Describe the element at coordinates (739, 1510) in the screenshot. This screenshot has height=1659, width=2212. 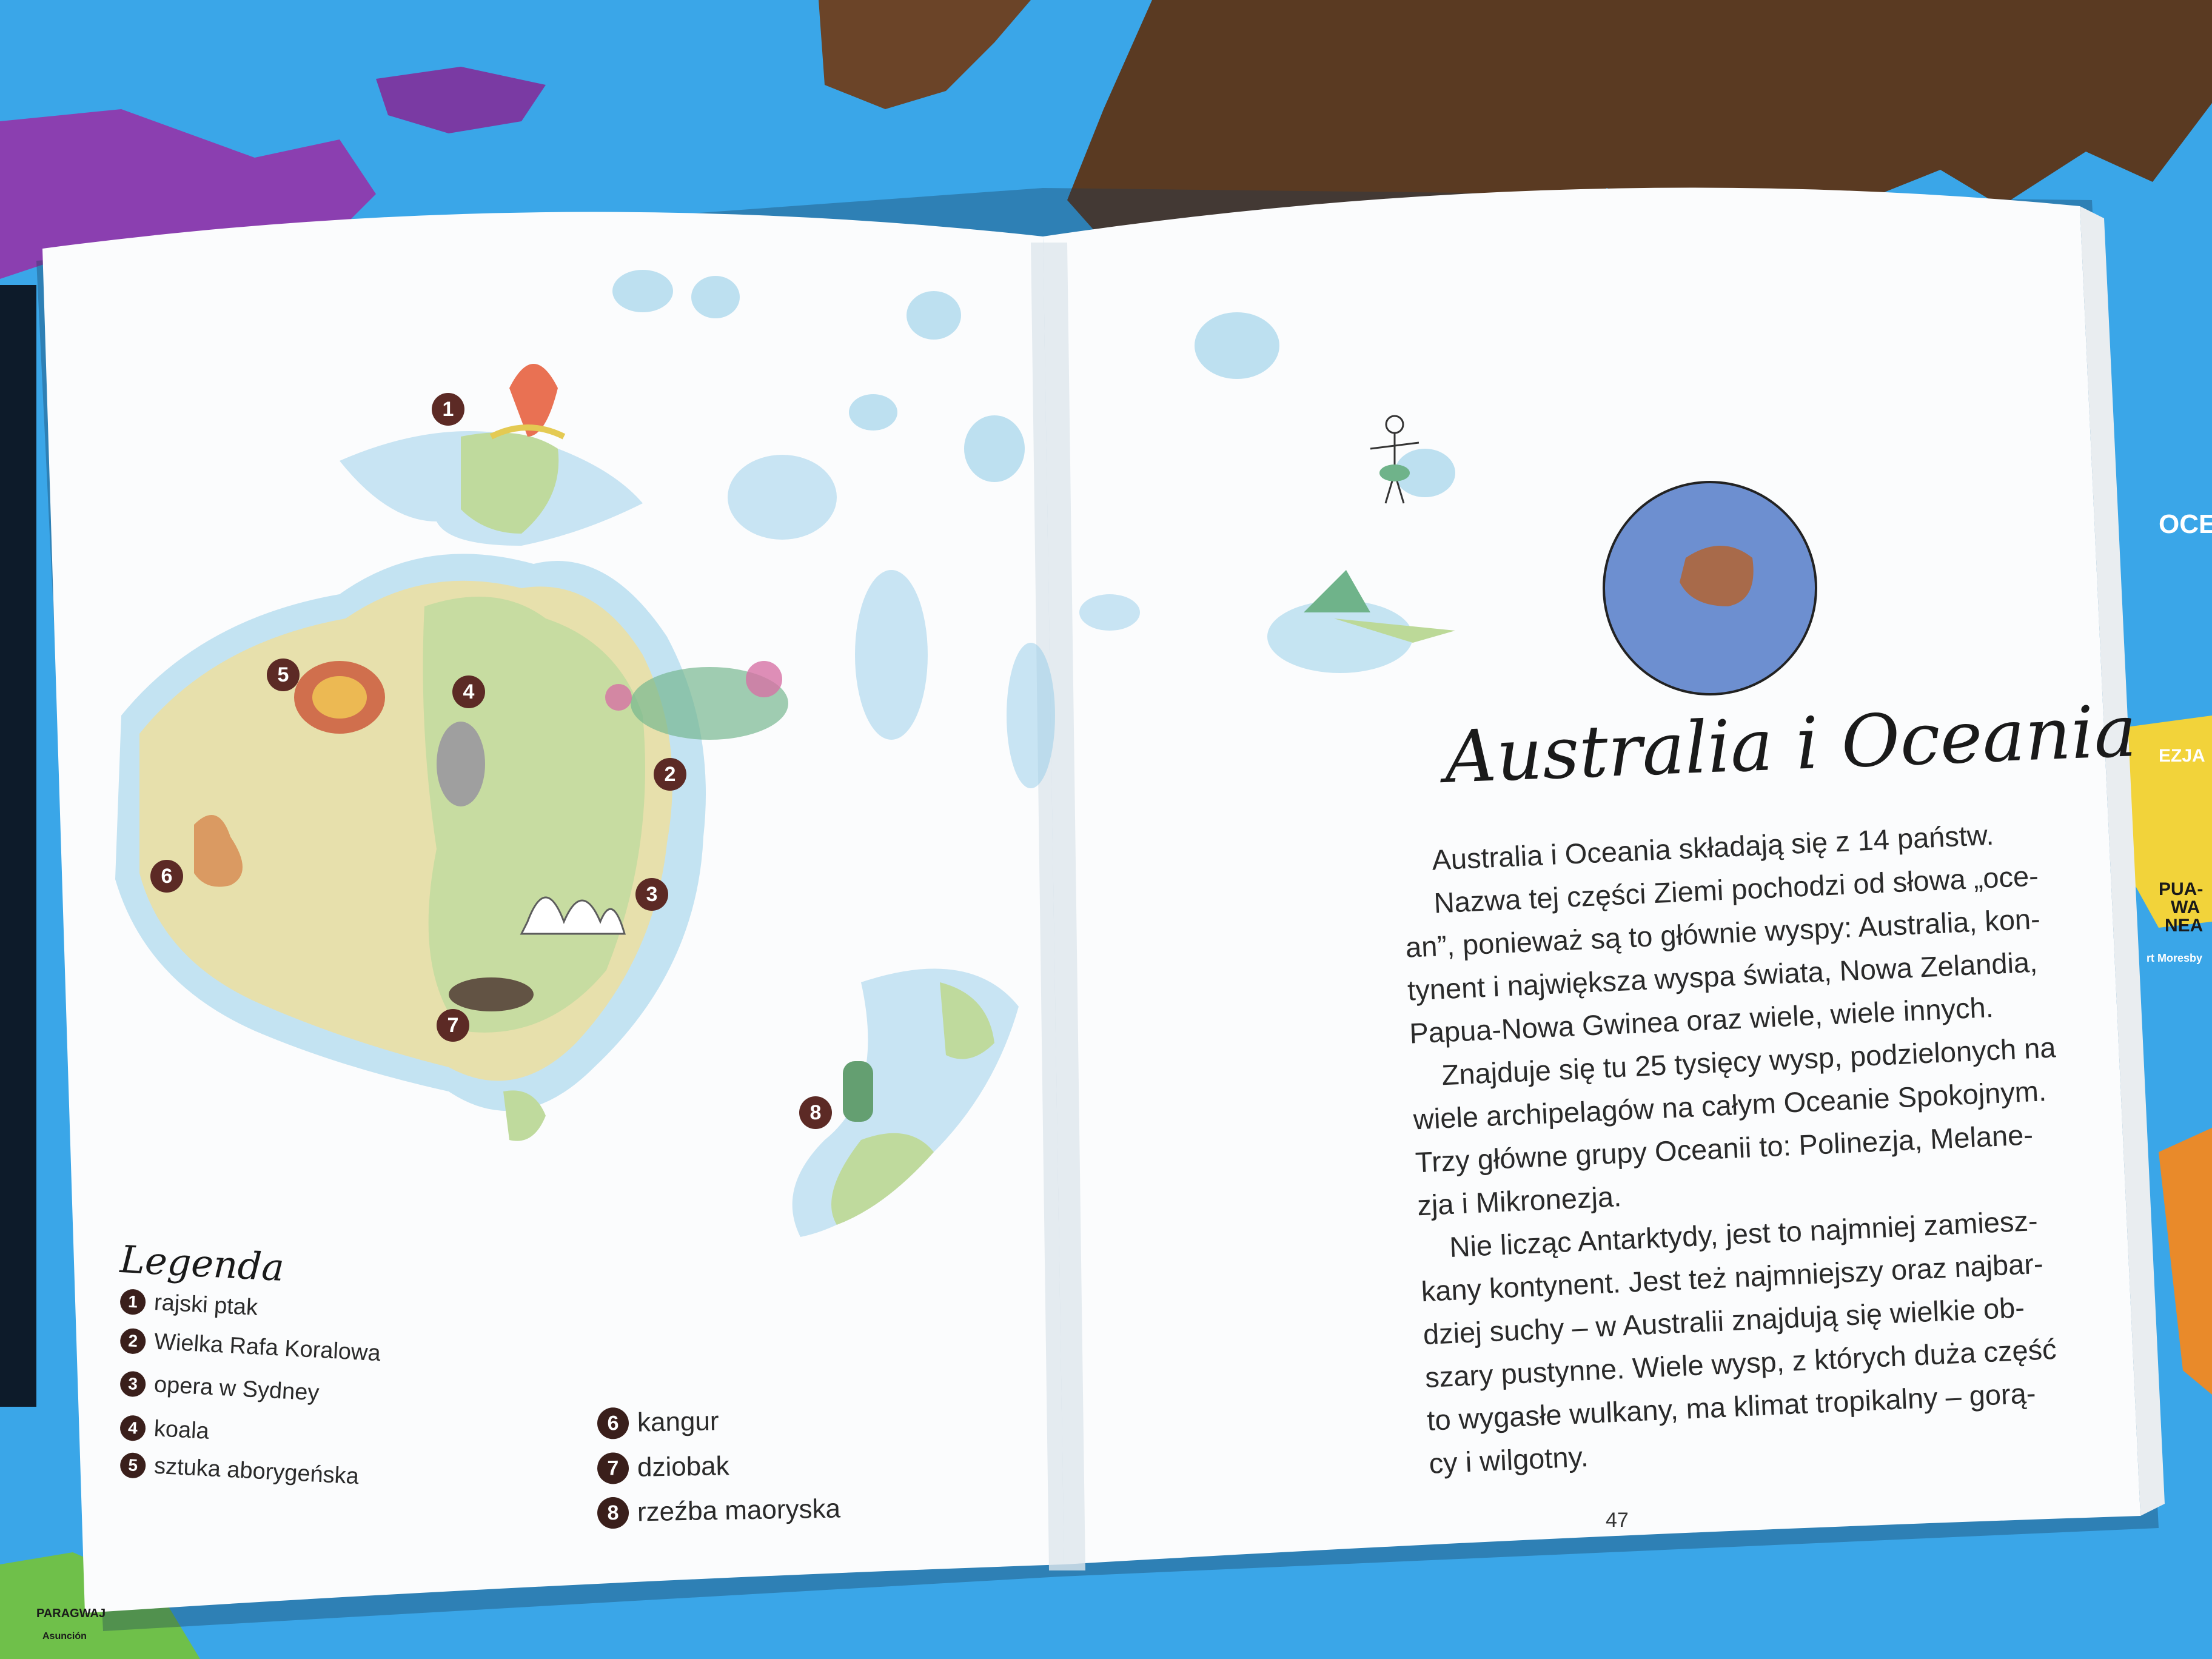
I see `legend-label: rzeźba maoryska` at that location.